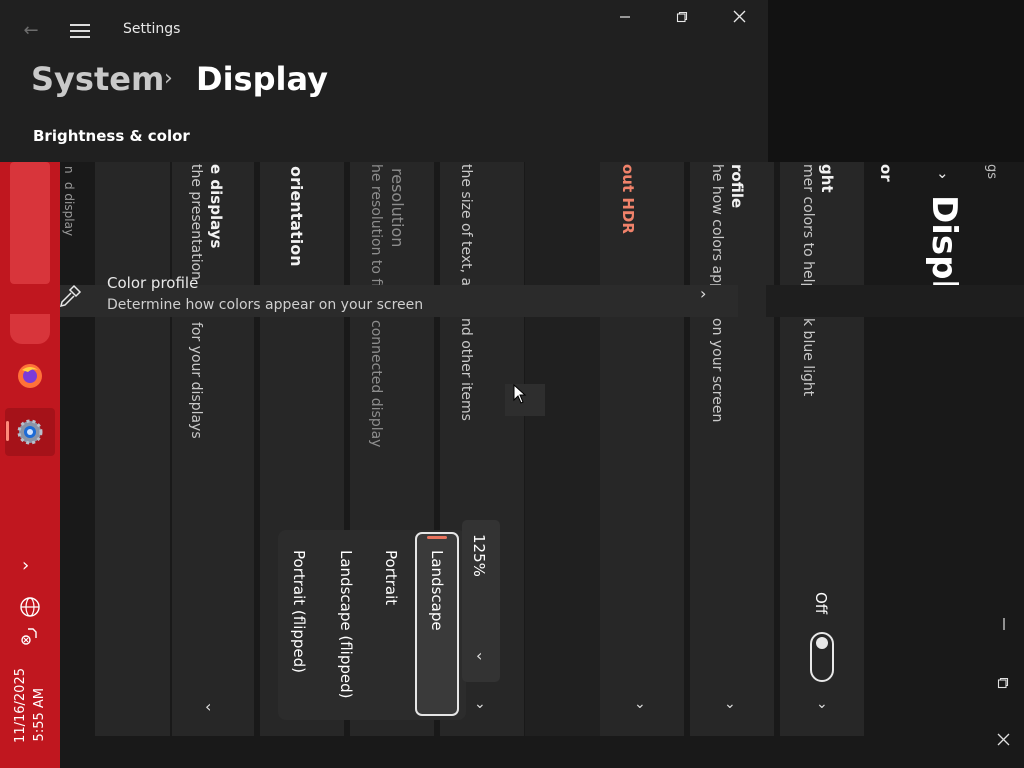 The image size is (1024, 768). What do you see at coordinates (896, 81) in the screenshot?
I see `dark-background-area` at bounding box center [896, 81].